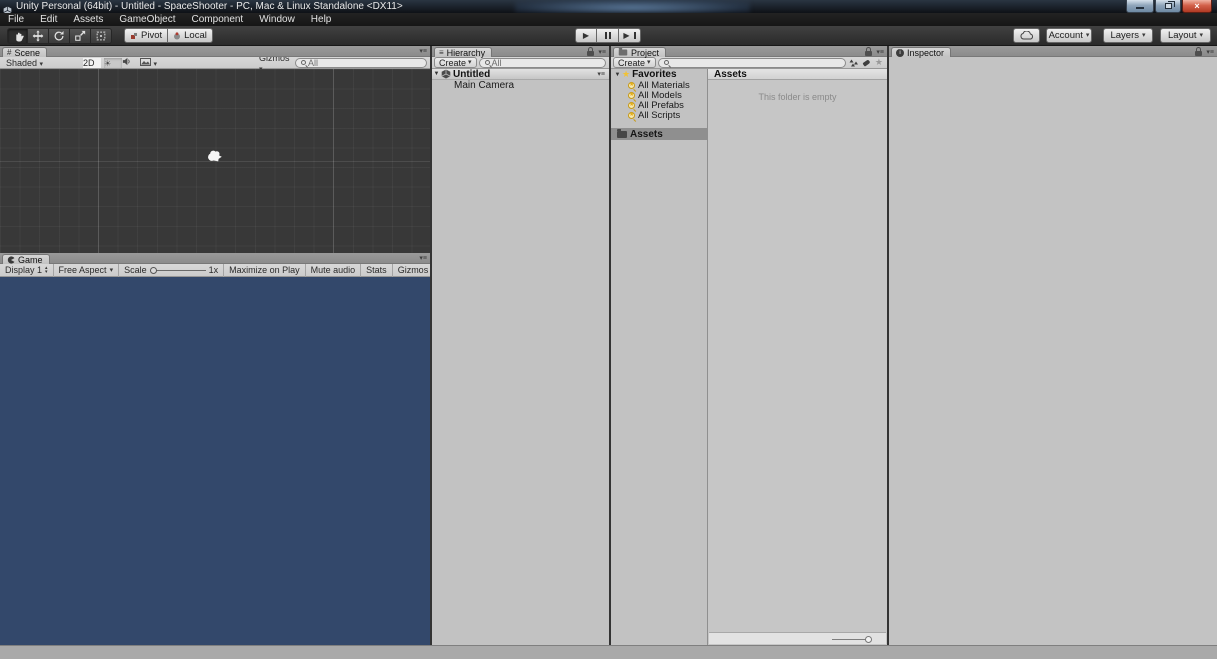 This screenshot has height=659, width=1217. Describe the element at coordinates (659, 105) in the screenshot. I see `favorite-all-prefabs: ★ All Prefabs` at that location.